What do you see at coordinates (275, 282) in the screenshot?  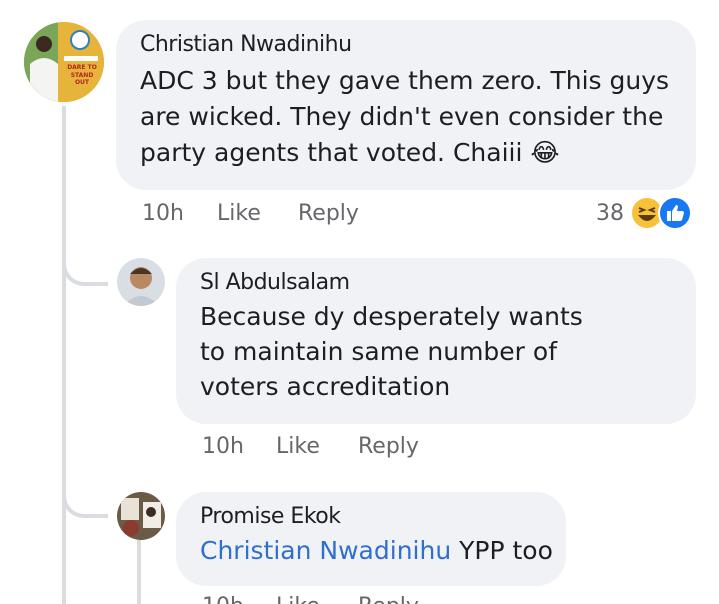 I see `reply-author: Sl Abdulsalam` at bounding box center [275, 282].